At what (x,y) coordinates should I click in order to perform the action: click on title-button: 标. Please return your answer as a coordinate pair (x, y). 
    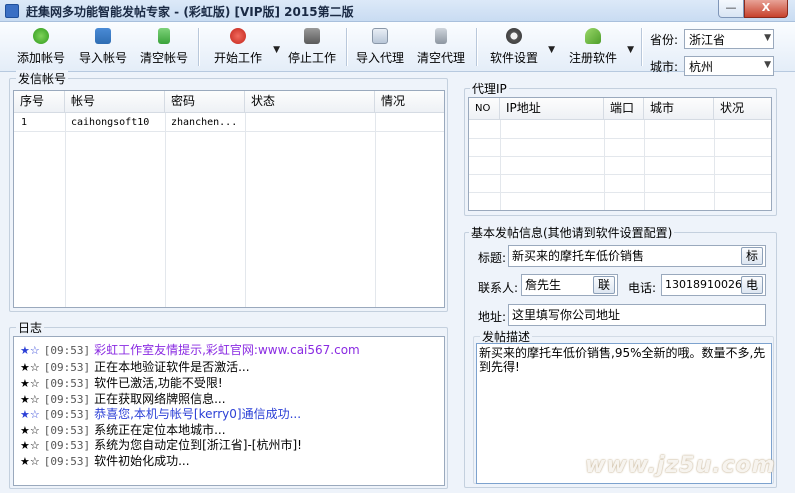
    Looking at the image, I should click on (752, 256).